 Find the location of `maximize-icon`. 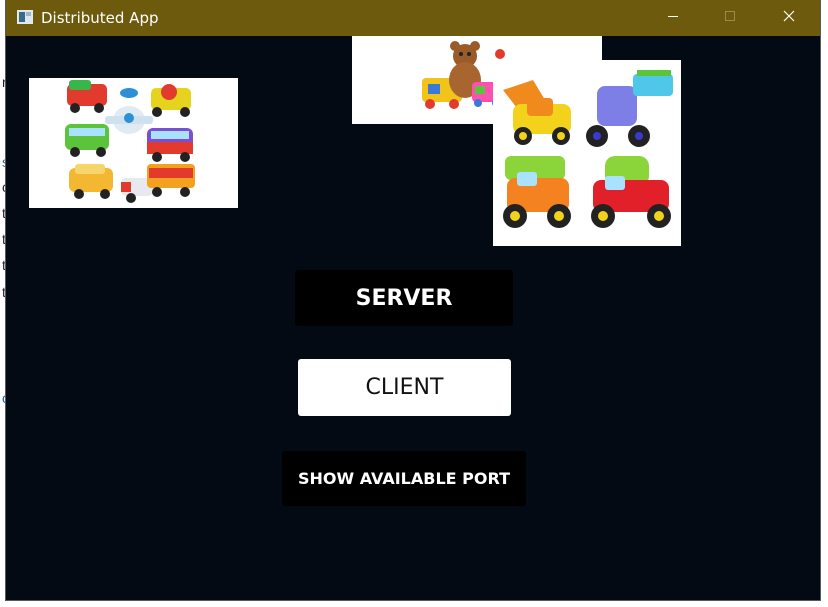

maximize-icon is located at coordinates (730, 18).